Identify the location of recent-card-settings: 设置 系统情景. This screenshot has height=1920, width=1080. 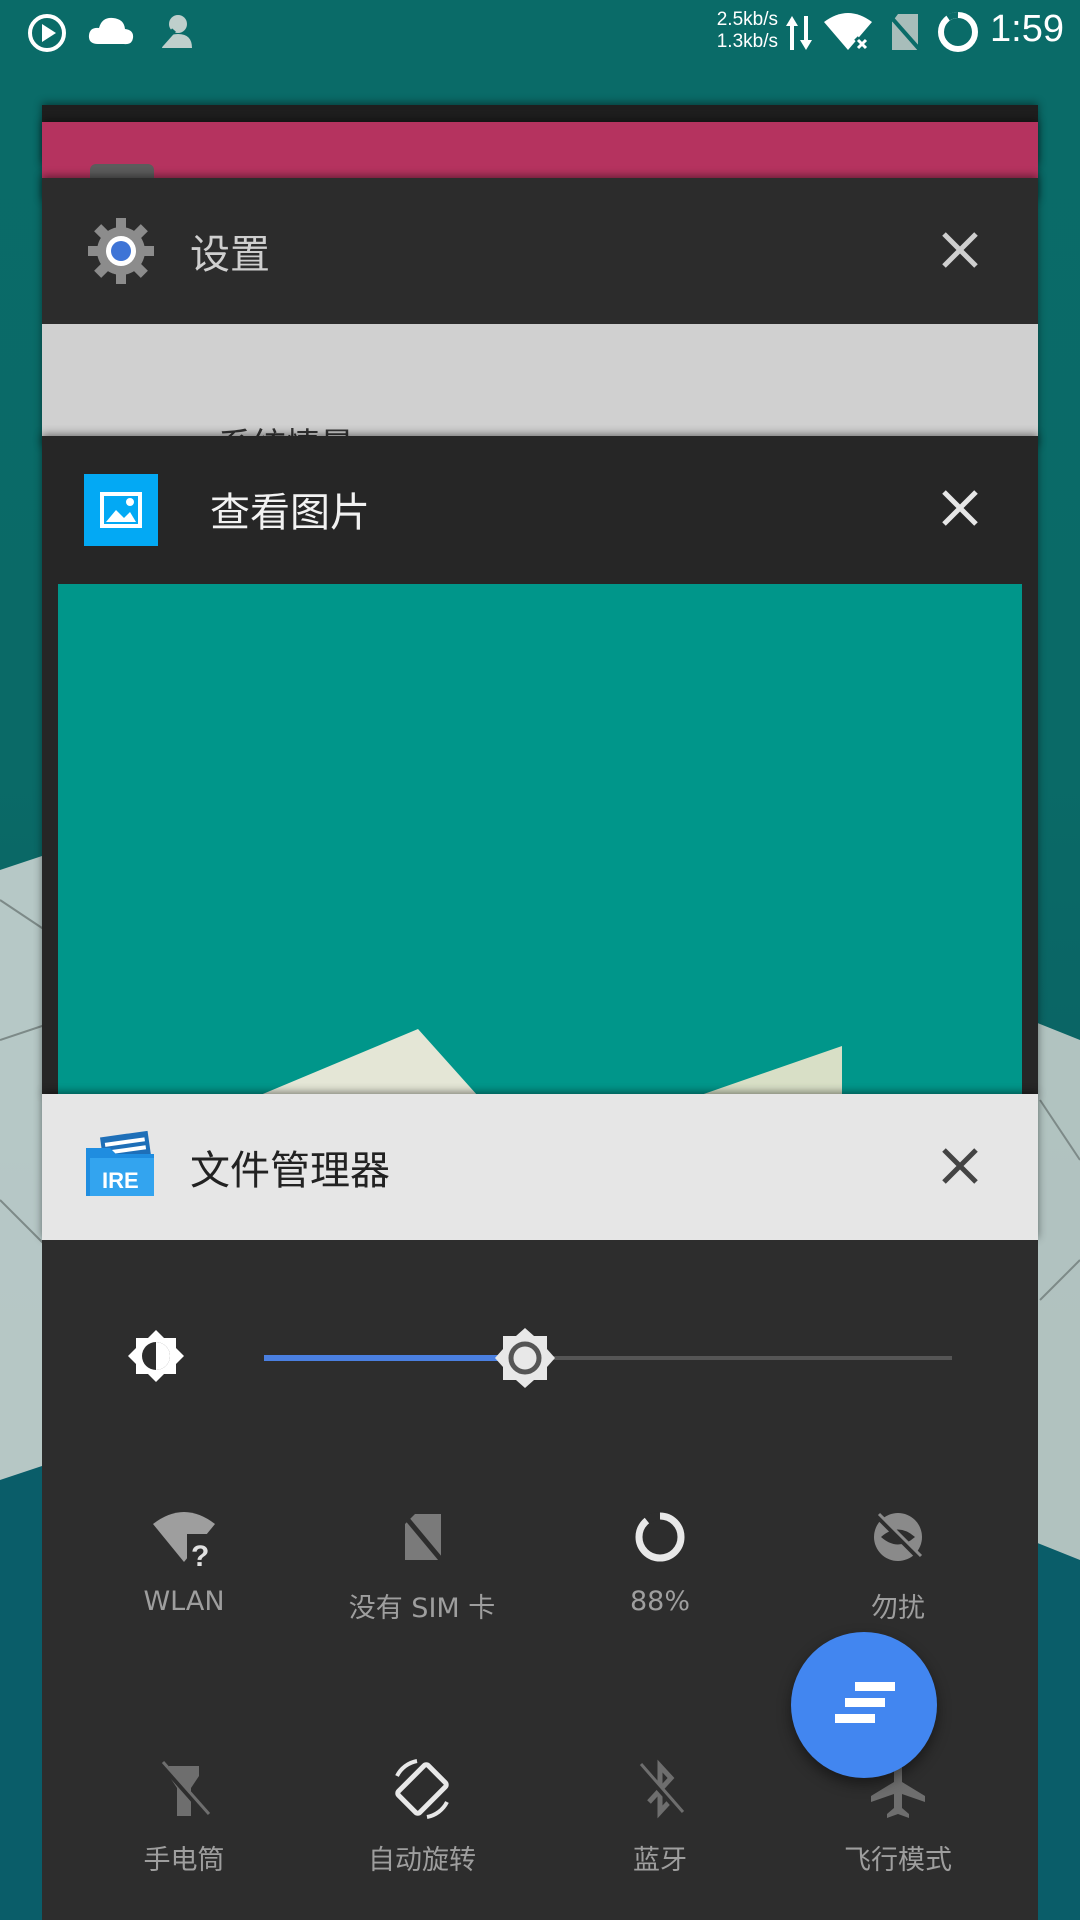
(540, 322).